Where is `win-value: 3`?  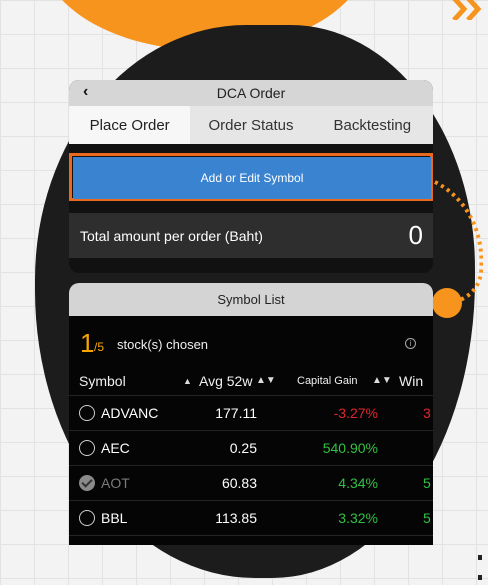
win-value: 3 is located at coordinates (427, 413).